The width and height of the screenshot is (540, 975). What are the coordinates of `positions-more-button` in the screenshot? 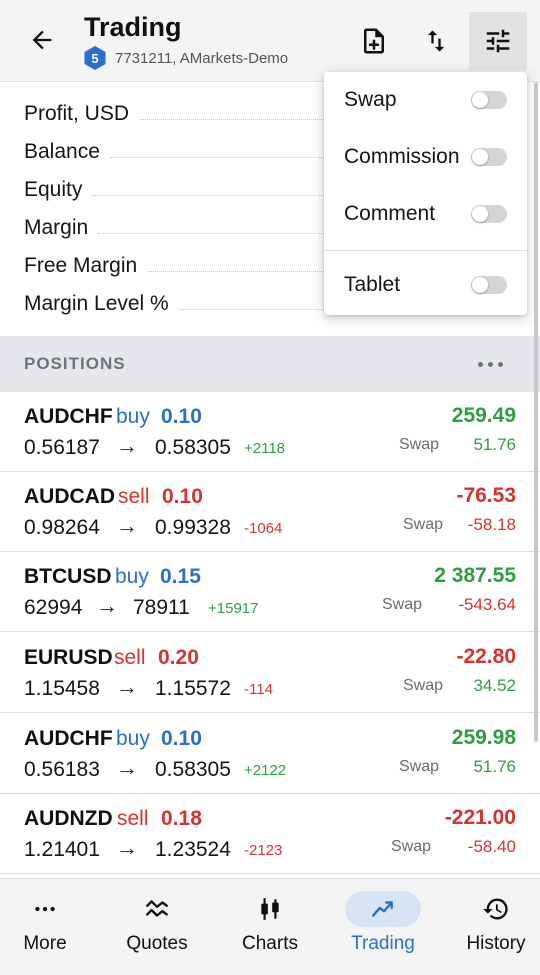 It's located at (490, 364).